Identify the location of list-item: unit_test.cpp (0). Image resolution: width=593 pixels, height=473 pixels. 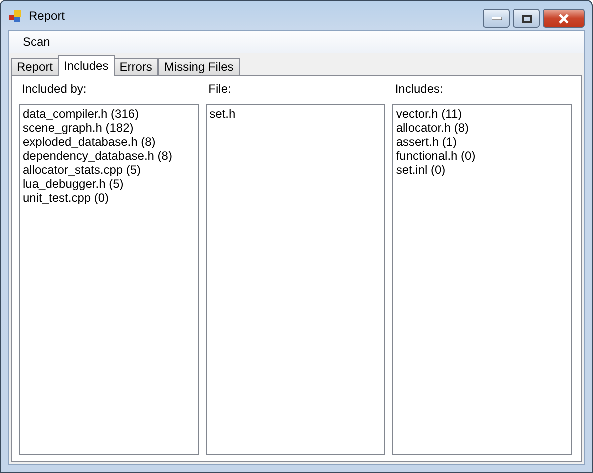
(109, 198).